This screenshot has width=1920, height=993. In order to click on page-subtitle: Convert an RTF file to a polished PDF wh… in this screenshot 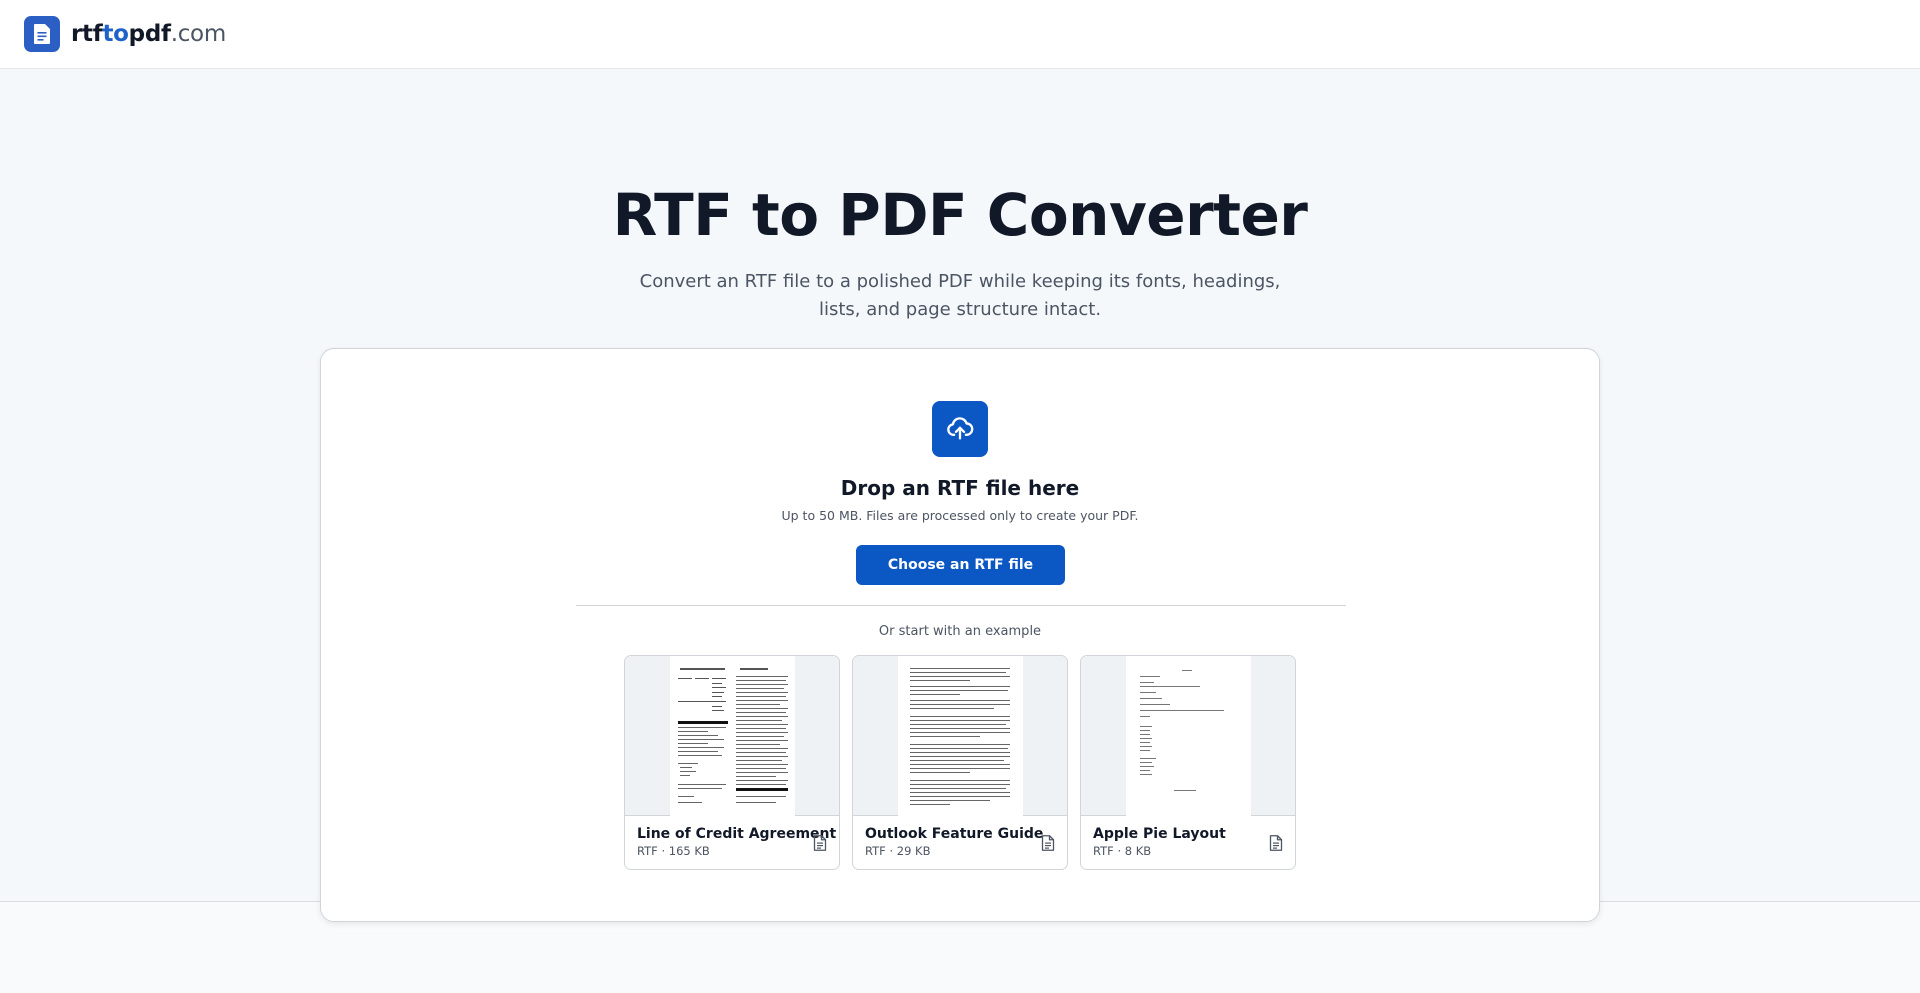, I will do `click(960, 295)`.